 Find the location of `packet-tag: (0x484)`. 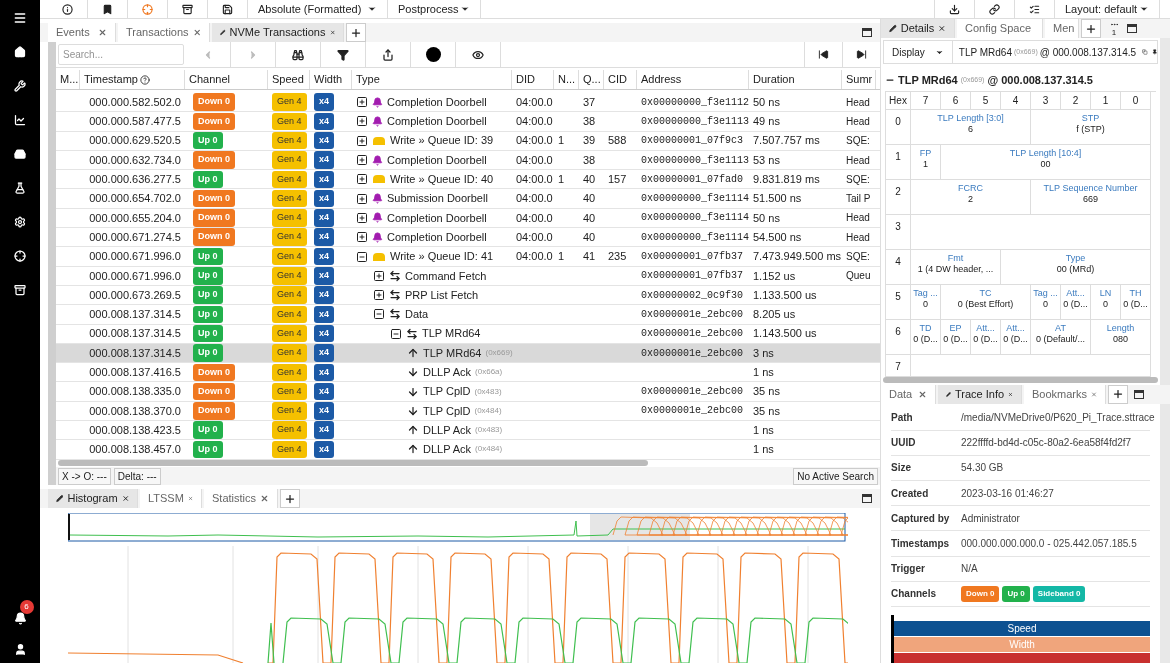

packet-tag: (0x484) is located at coordinates (488, 410).